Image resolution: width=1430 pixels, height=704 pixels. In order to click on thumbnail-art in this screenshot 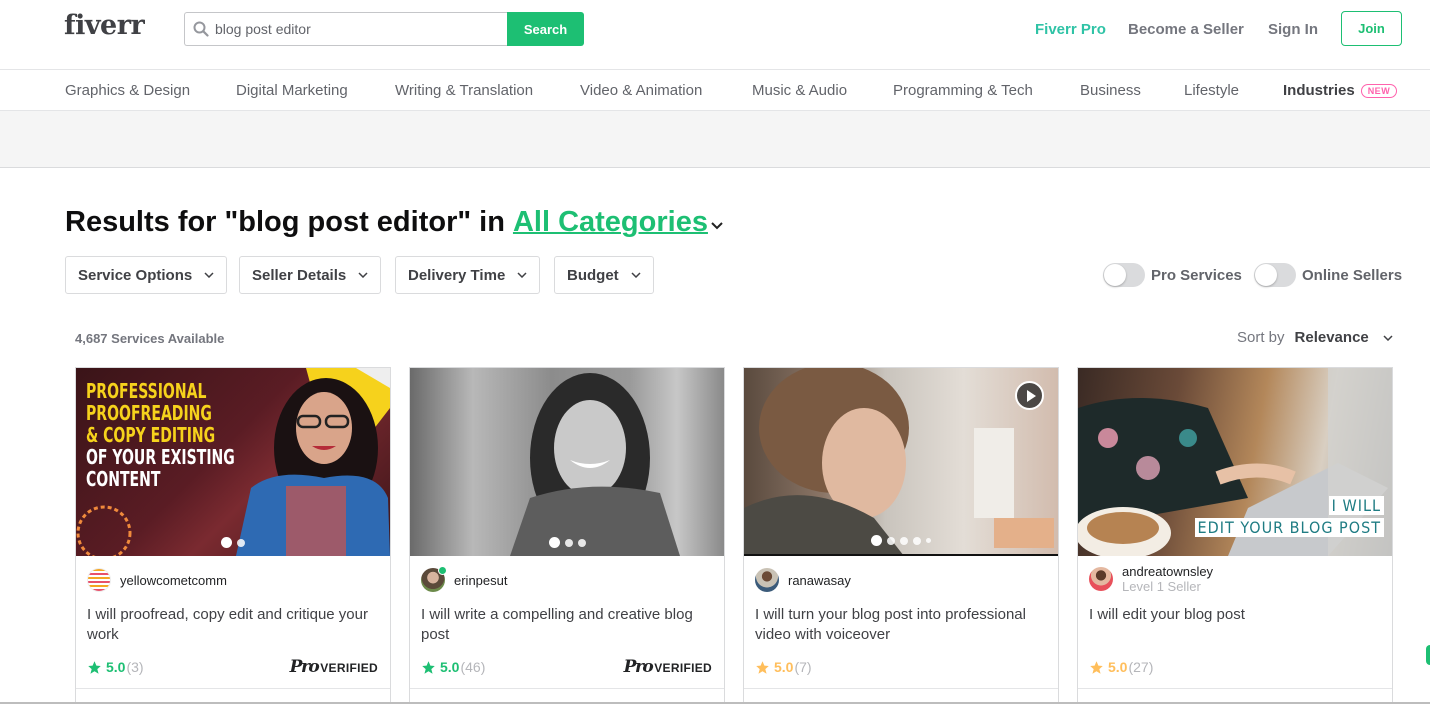, I will do `click(595, 464)`.